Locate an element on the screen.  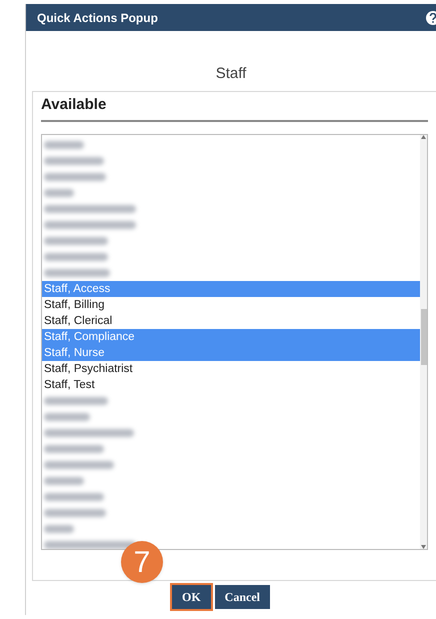
list-item: Staff, Clerical is located at coordinates (231, 321).